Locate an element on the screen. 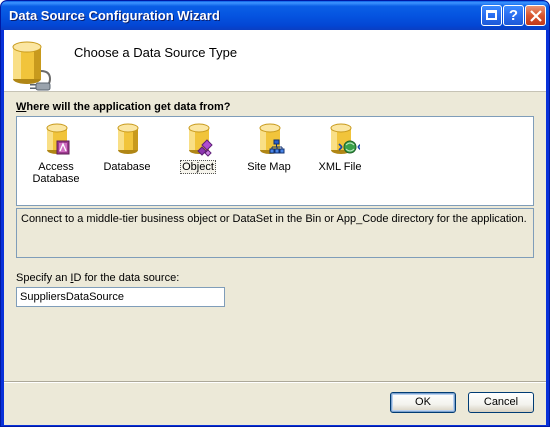  id-field-label: Specify an ID for the data source: is located at coordinates (98, 278).